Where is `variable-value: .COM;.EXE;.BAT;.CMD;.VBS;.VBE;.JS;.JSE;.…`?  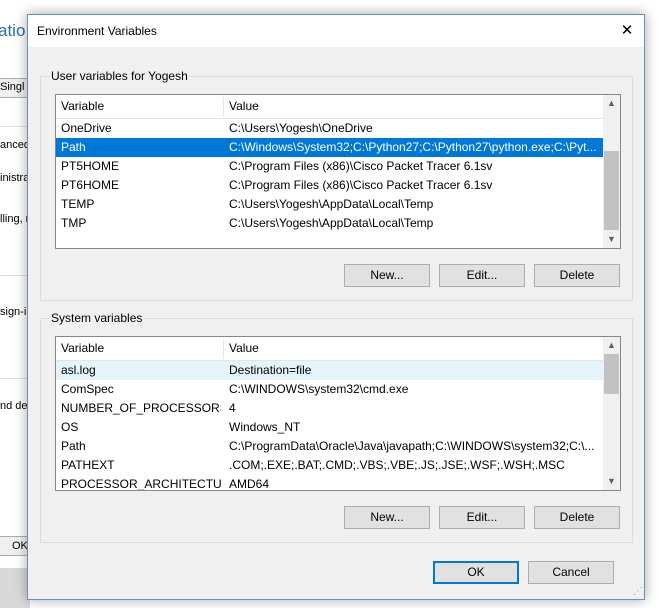
variable-value: .COM;.EXE;.BAT;.CMD;.VBS;.VBE;.JS;.JSE;.… is located at coordinates (397, 465).